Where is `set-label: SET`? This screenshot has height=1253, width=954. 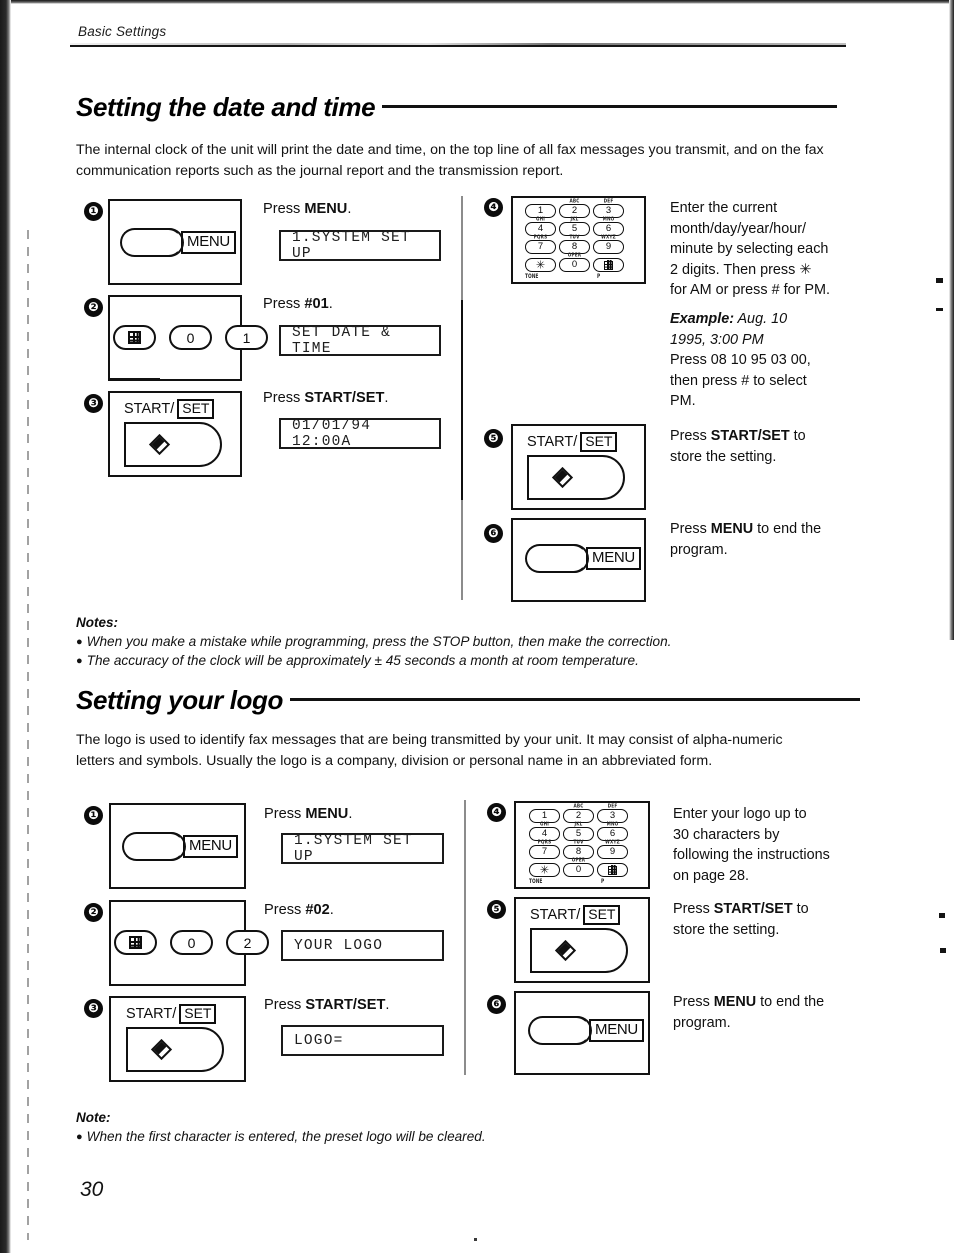
set-label: SET is located at coordinates (196, 409).